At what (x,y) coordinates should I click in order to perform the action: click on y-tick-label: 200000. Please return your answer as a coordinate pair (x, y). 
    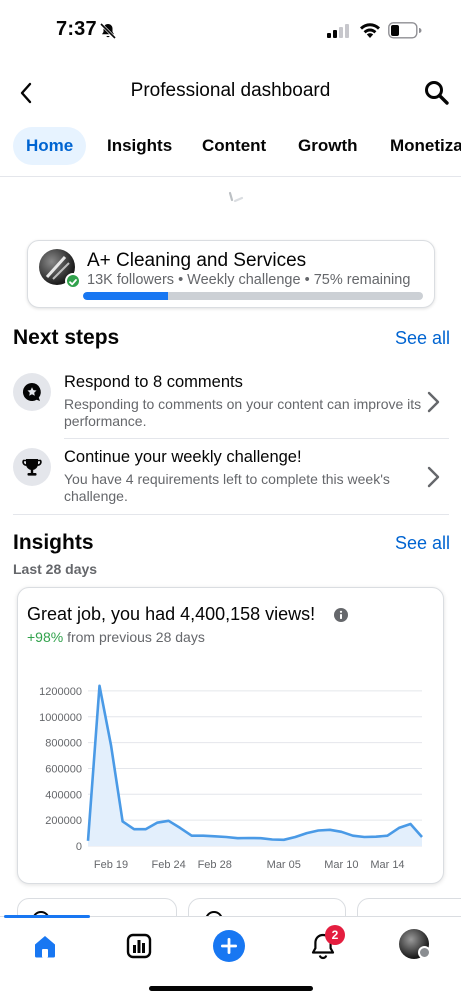
    Looking at the image, I should click on (63, 821).